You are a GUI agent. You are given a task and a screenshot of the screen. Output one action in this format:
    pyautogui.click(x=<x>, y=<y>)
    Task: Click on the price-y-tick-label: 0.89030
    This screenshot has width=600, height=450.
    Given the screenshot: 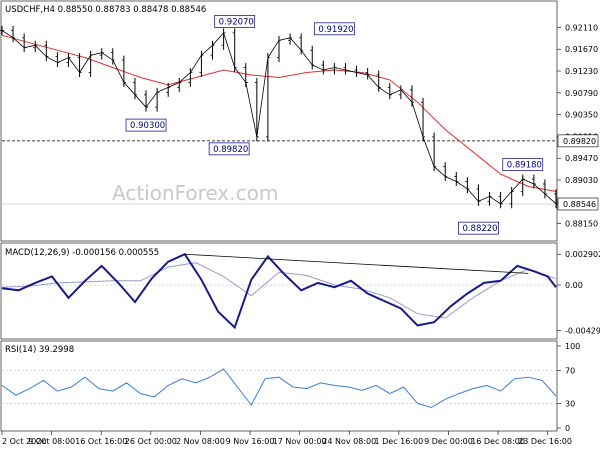 What is the action you would take?
    pyautogui.click(x=581, y=180)
    